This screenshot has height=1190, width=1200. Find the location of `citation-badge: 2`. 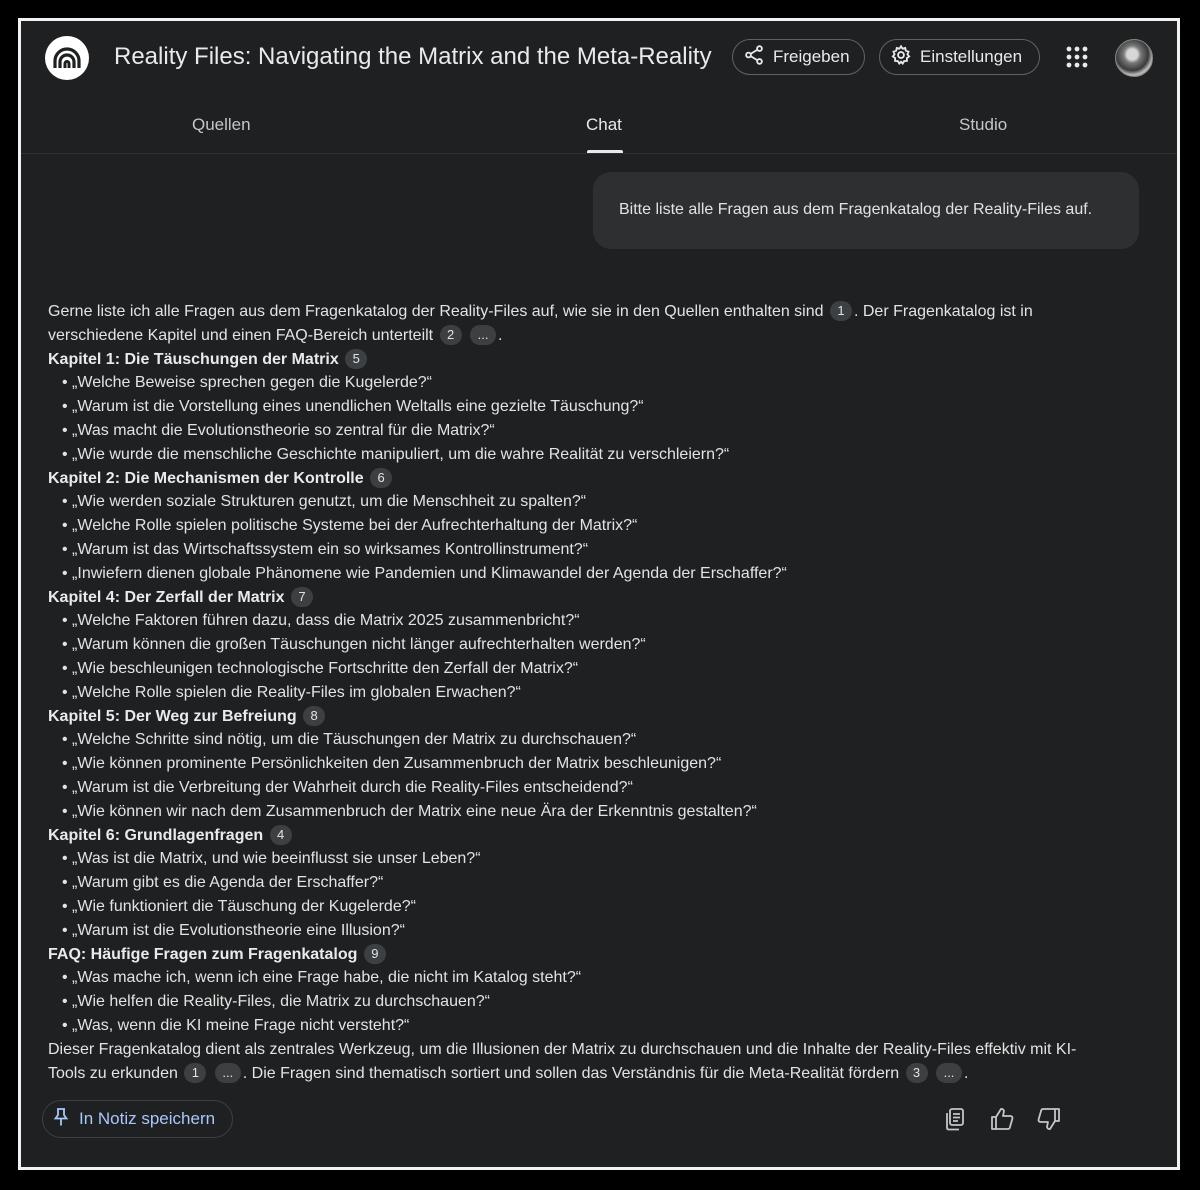

citation-badge: 2 is located at coordinates (450, 334).